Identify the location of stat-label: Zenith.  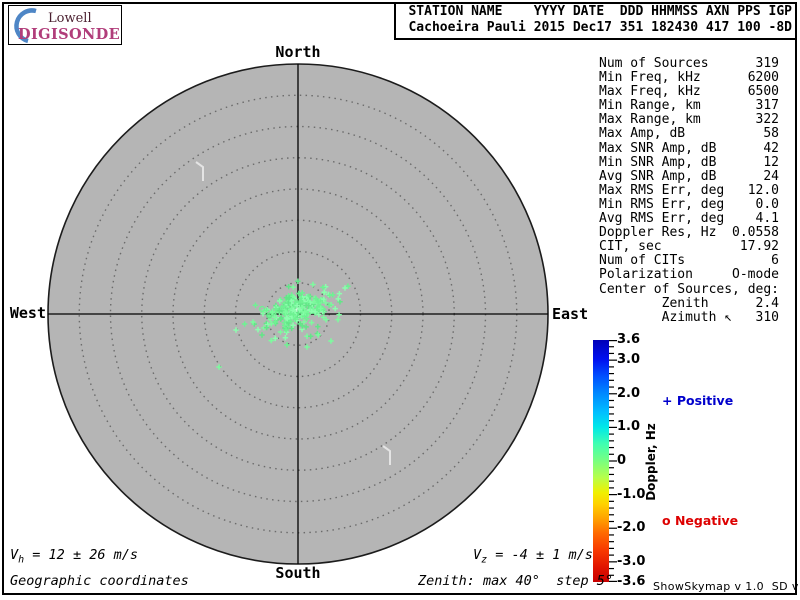
(654, 303).